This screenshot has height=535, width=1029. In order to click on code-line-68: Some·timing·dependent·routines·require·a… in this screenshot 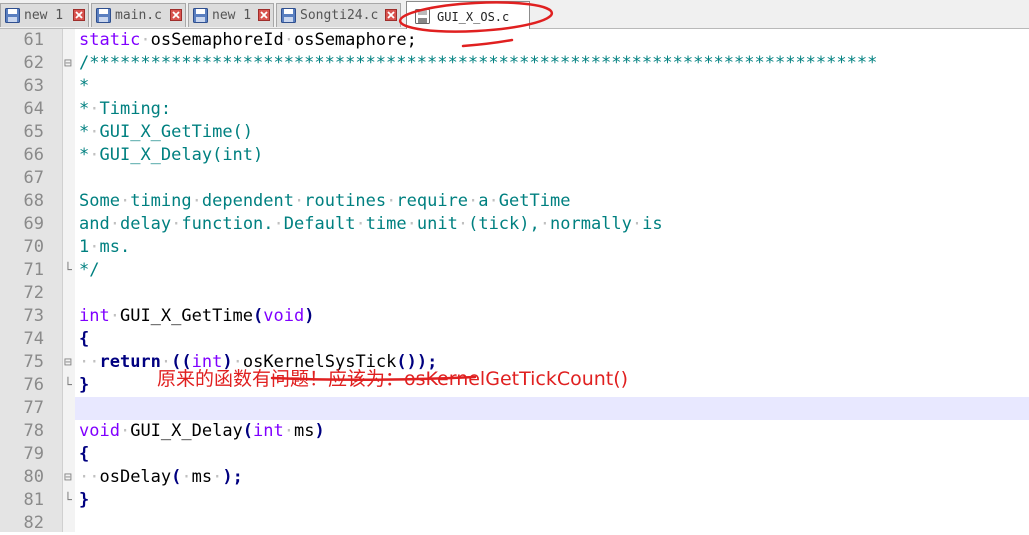, I will do `click(325, 201)`.